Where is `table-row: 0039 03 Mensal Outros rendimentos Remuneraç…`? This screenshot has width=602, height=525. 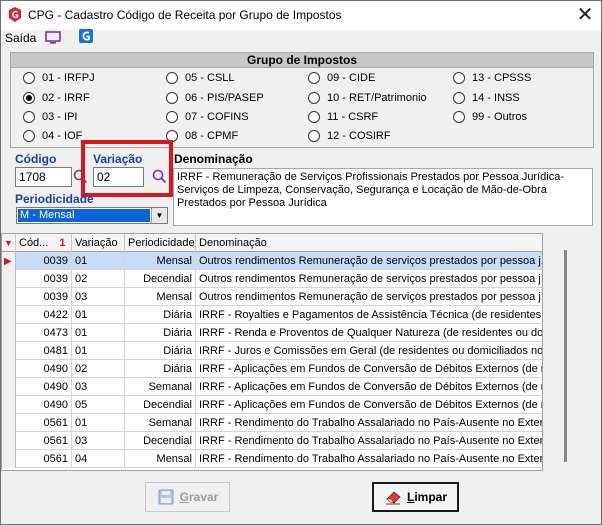 table-row: 0039 03 Mensal Outros rendimentos Remuneraç… is located at coordinates (272, 297).